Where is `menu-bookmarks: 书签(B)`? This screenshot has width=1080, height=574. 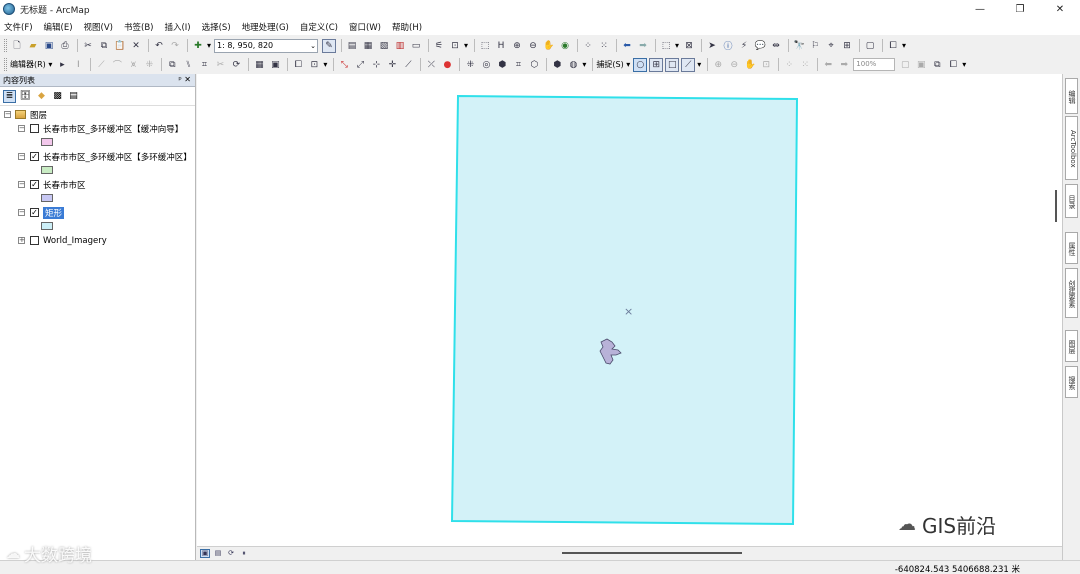
menu-bookmarks: 书签(B) is located at coordinates (138, 27).